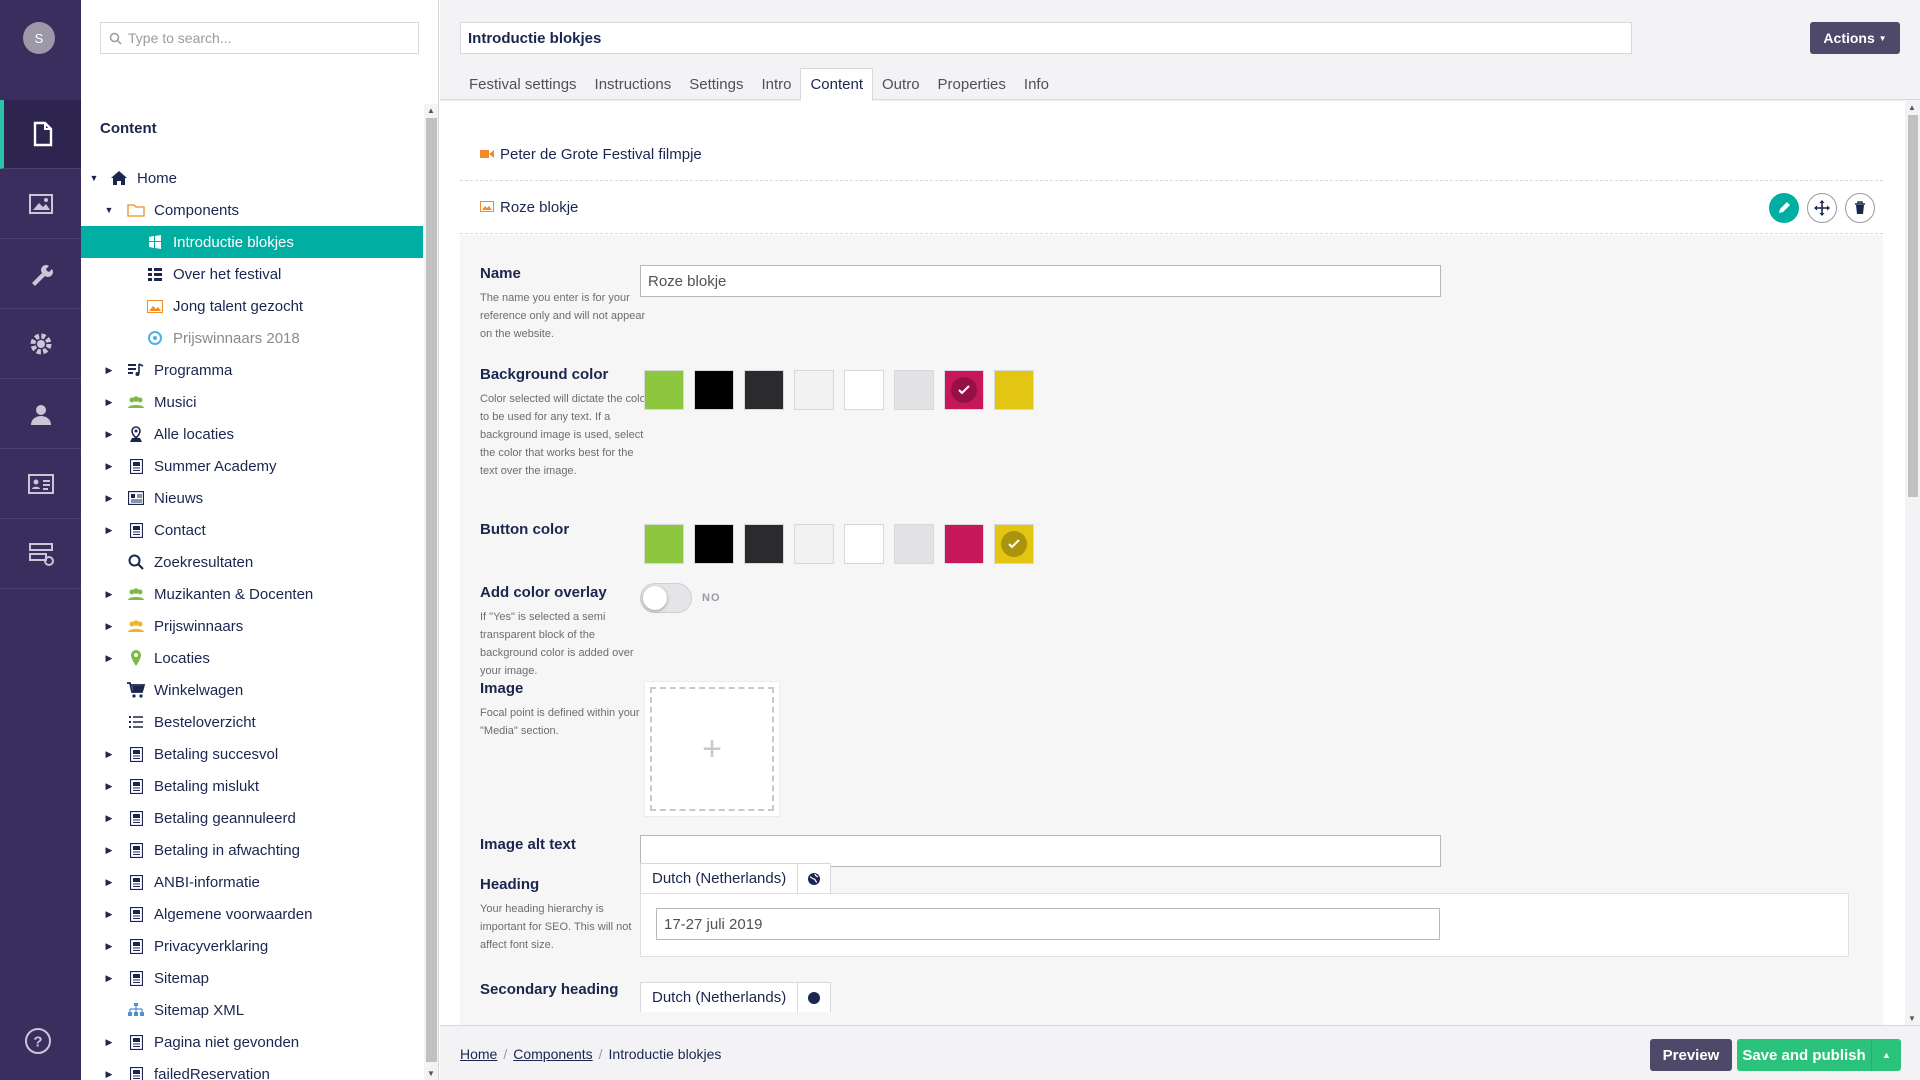  Describe the element at coordinates (1691, 1055) in the screenshot. I see `preview-button: Preview` at that location.